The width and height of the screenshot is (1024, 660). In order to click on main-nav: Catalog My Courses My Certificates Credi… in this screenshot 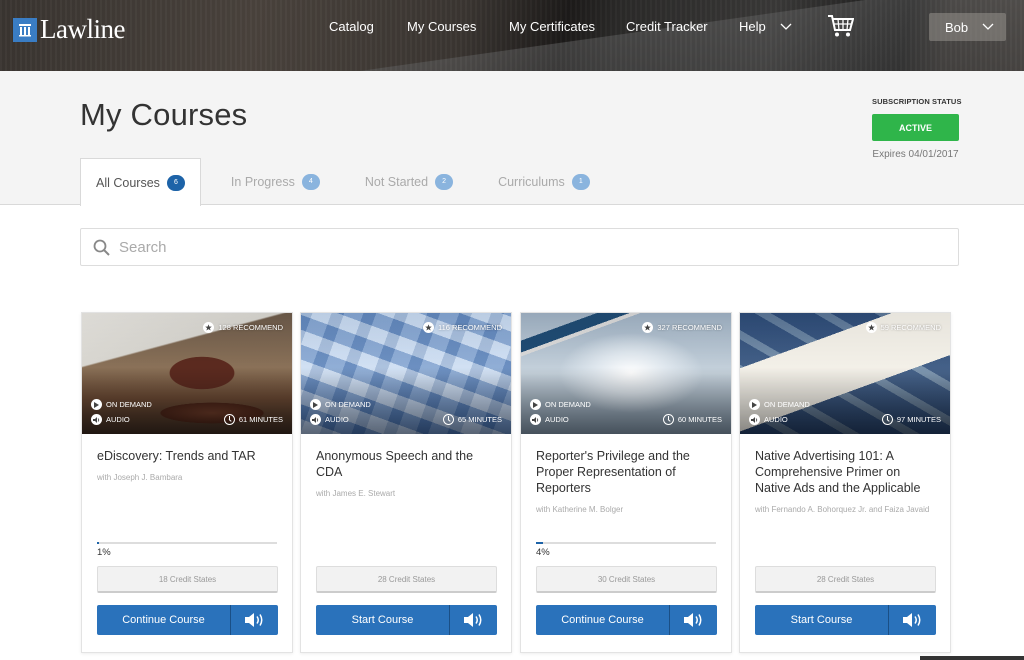, I will do `click(512, 29)`.